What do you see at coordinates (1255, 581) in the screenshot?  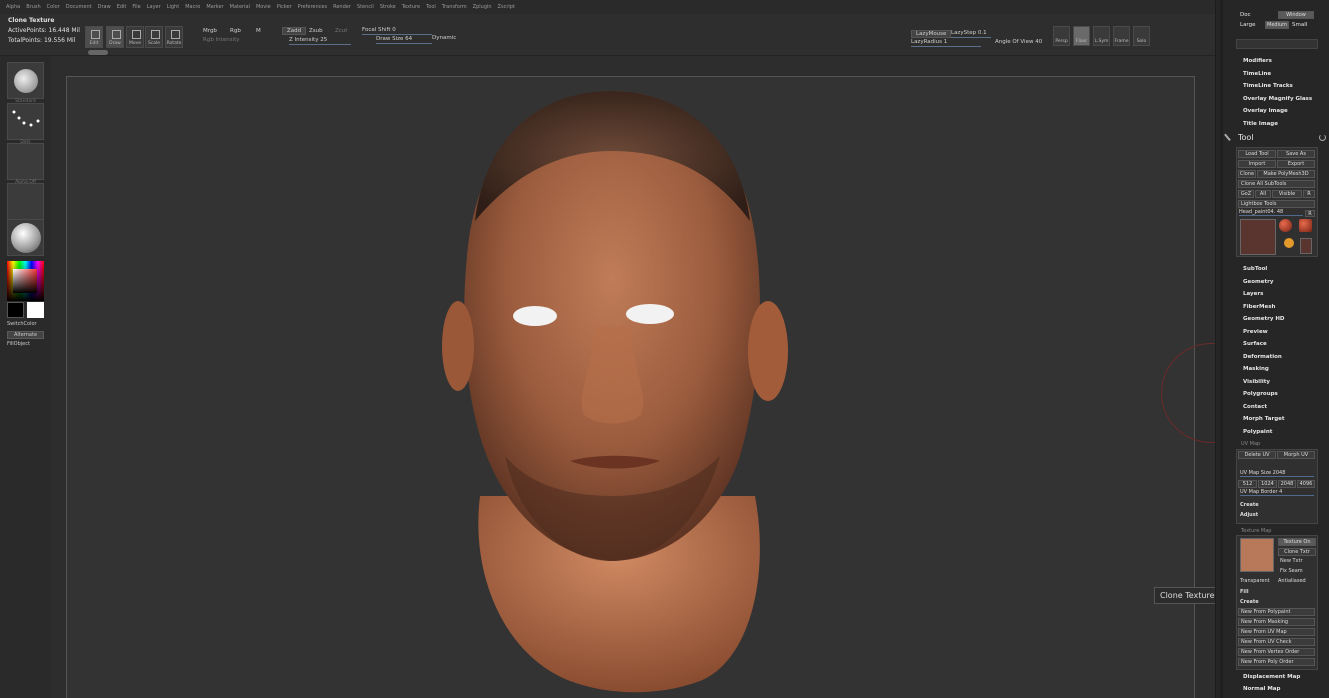 I see `transparent-button: Transparent` at bounding box center [1255, 581].